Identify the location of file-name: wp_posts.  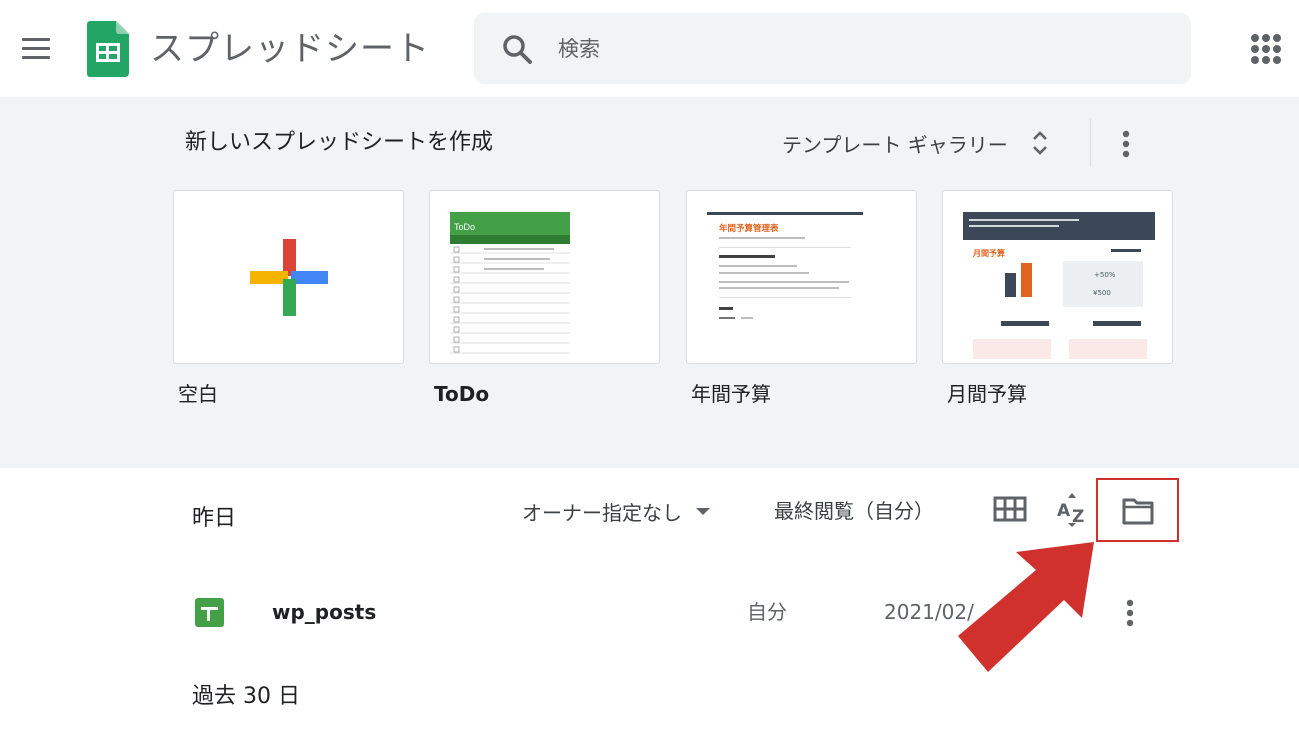
(324, 612).